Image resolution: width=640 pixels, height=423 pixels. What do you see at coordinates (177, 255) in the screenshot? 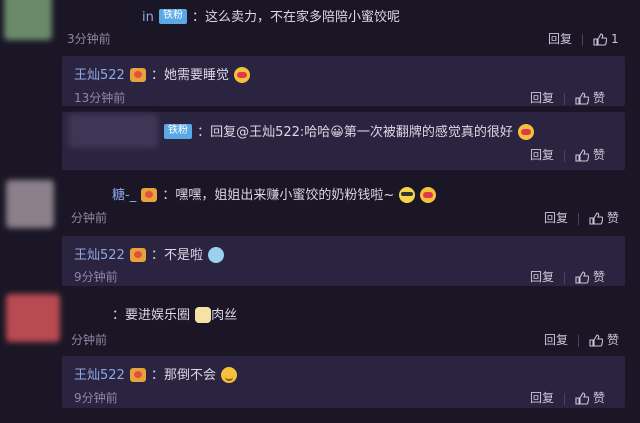
I see `comment-text: ：不是啦` at bounding box center [177, 255].